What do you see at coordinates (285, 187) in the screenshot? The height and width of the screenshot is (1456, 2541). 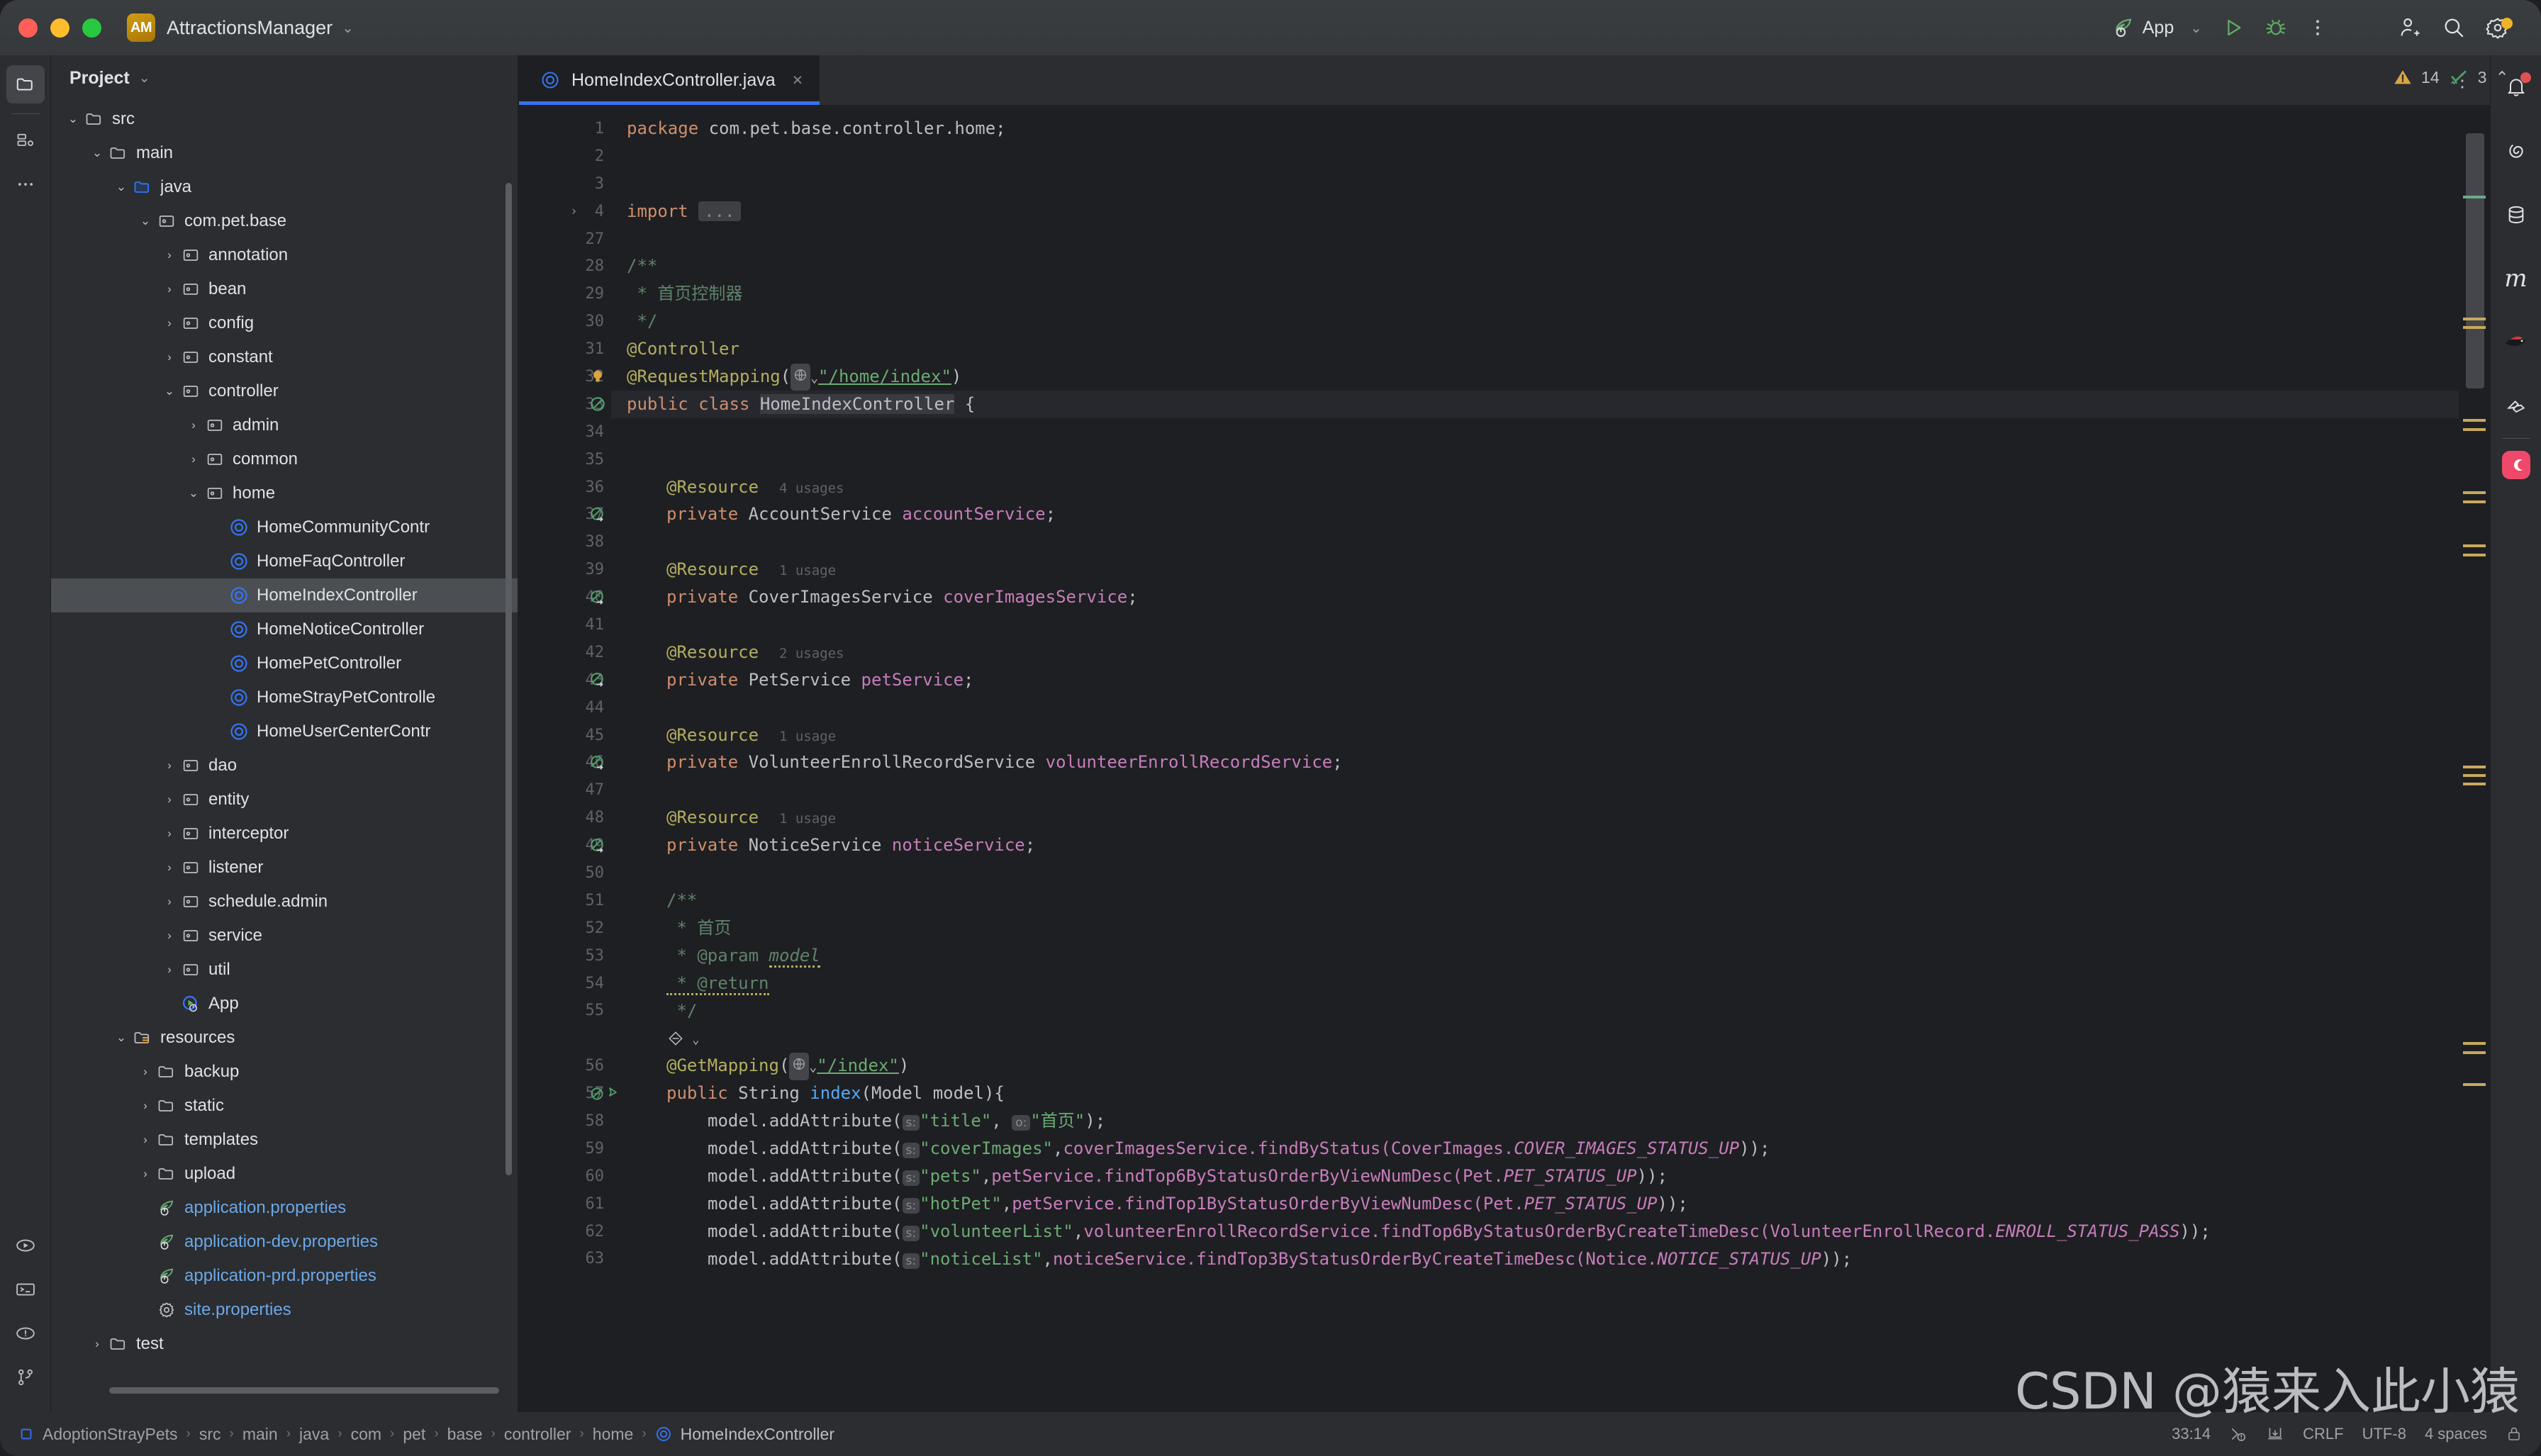 I see `tree-item-java: ⌄ java` at bounding box center [285, 187].